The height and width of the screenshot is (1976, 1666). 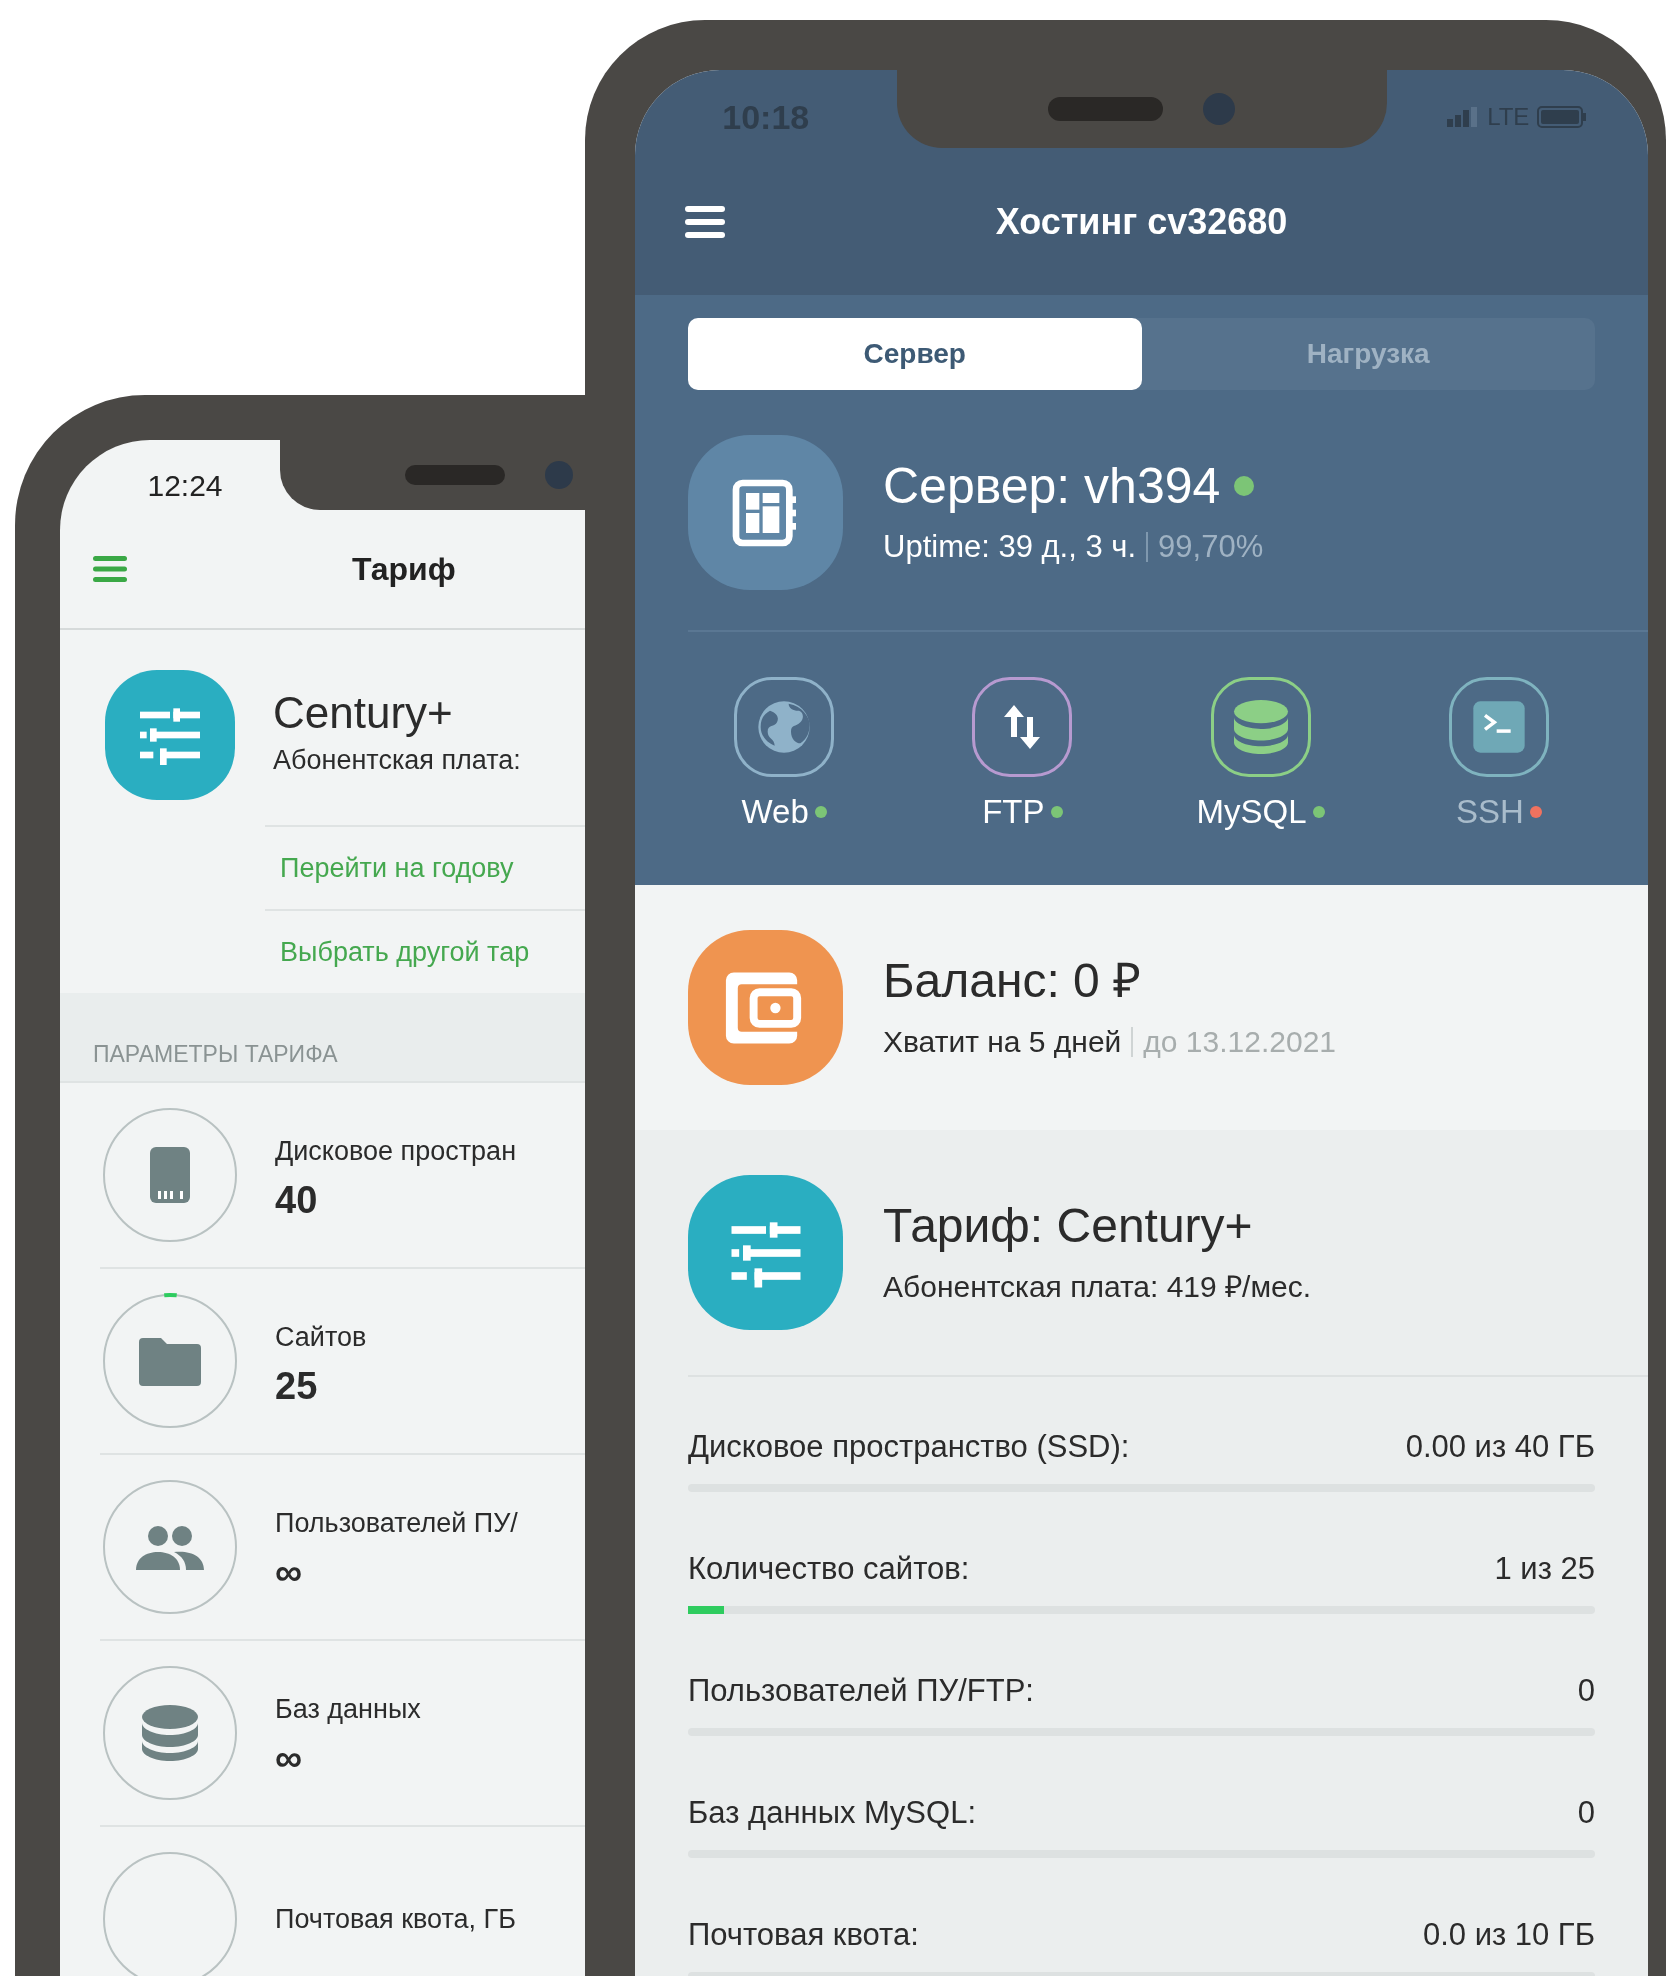 I want to click on service-label: FTP, so click(x=1013, y=812).